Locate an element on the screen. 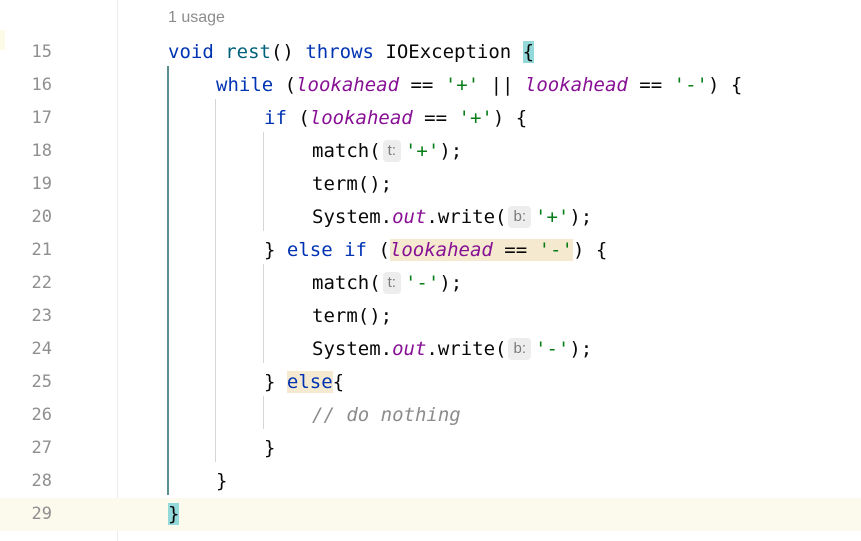 Image resolution: width=861 pixels, height=541 pixels. code-line-15: 15 void rest() throws IOException { is located at coordinates (430, 52).